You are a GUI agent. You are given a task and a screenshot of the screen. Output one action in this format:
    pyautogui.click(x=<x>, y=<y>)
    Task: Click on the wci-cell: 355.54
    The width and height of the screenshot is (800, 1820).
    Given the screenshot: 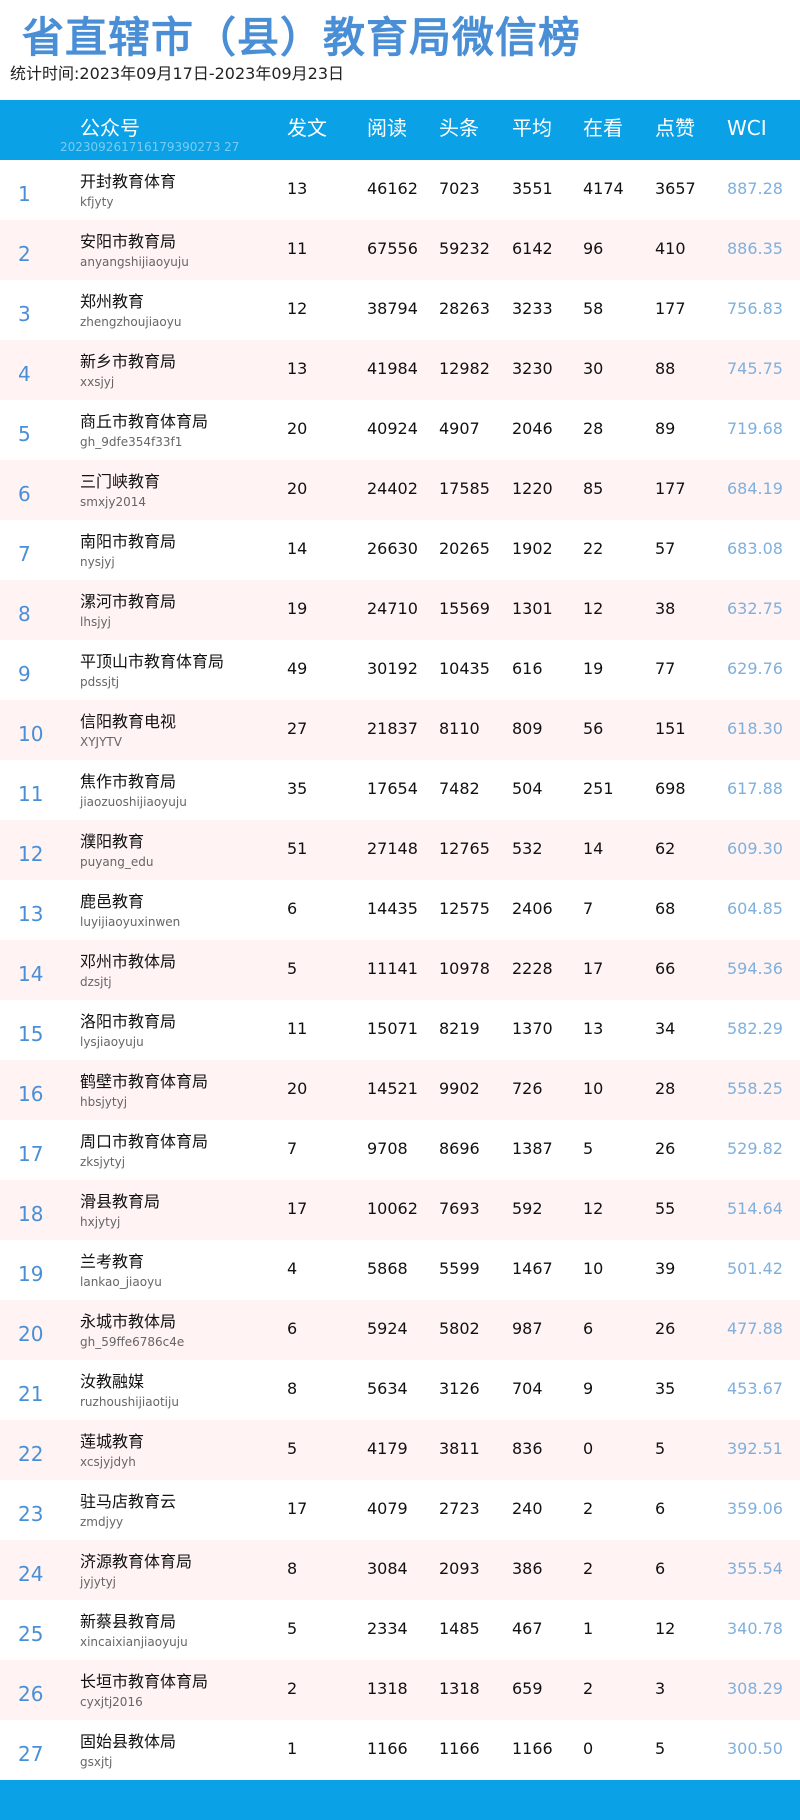 What is the action you would take?
    pyautogui.click(x=755, y=1568)
    